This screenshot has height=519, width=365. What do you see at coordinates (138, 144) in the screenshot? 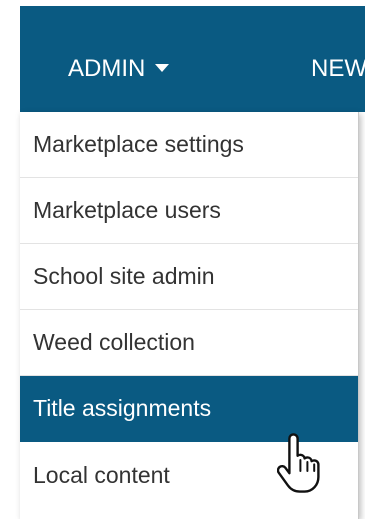
I see `menu-item-label: Marketplace settings` at bounding box center [138, 144].